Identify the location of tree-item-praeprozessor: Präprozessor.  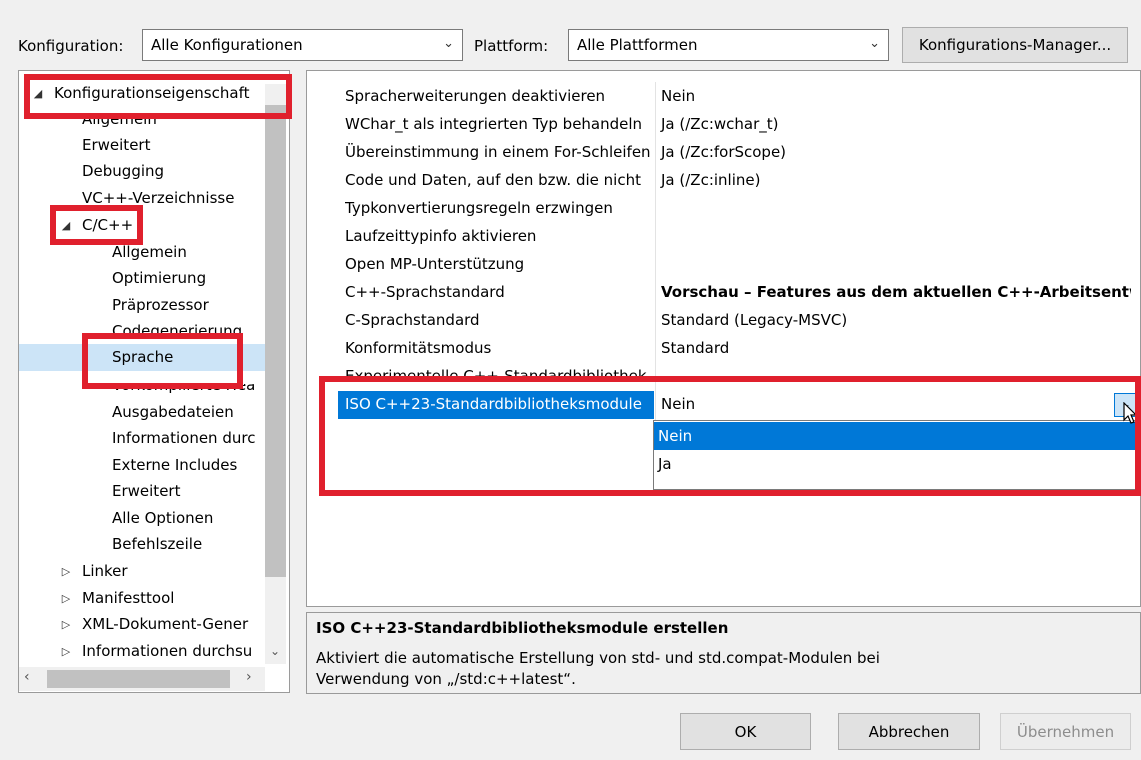
(160, 305).